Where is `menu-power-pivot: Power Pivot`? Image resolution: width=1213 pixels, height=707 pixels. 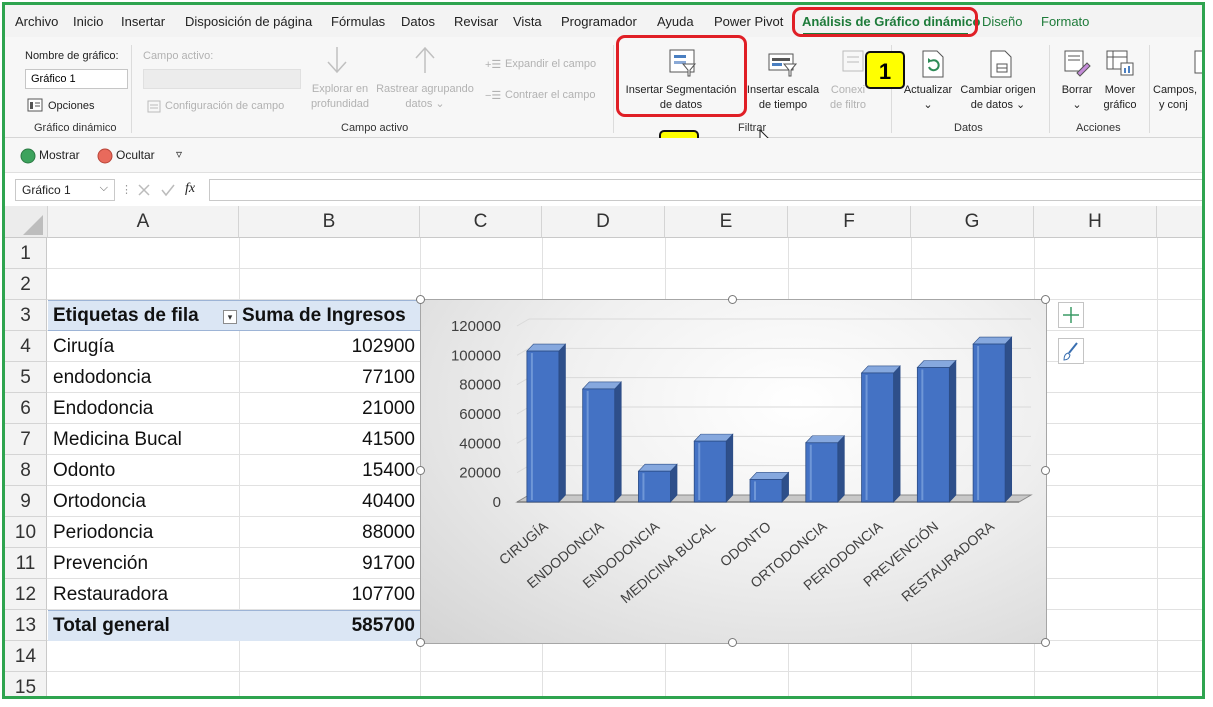
menu-power-pivot: Power Pivot is located at coordinates (748, 21).